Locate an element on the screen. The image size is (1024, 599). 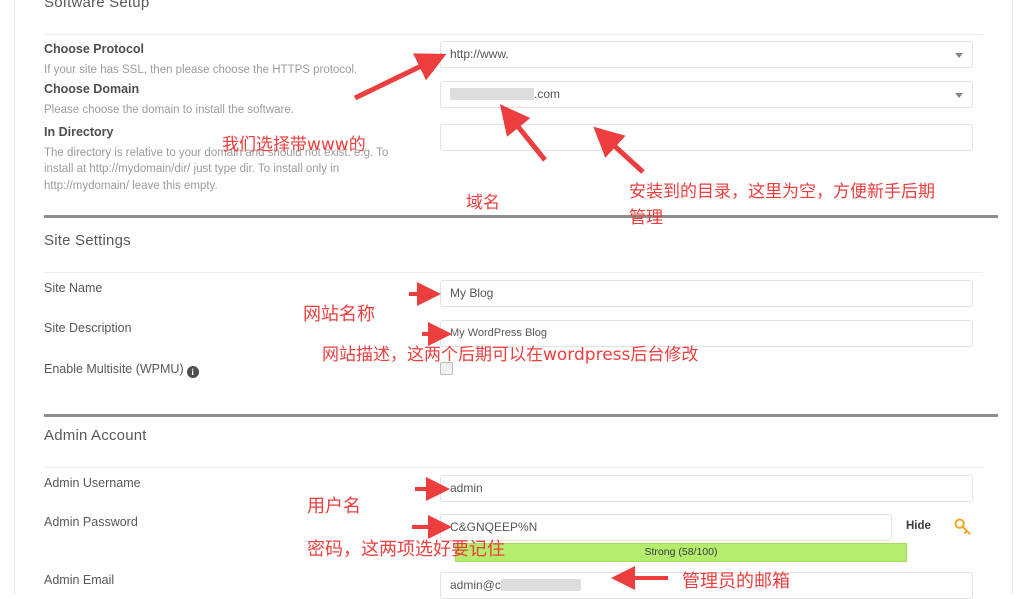
field-label-site-name: Site Name is located at coordinates (73, 288).